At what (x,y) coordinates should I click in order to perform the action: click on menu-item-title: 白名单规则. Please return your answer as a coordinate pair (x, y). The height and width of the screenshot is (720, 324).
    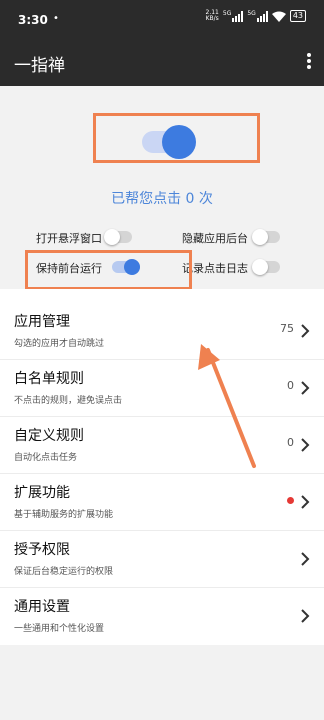
    Looking at the image, I should click on (49, 379).